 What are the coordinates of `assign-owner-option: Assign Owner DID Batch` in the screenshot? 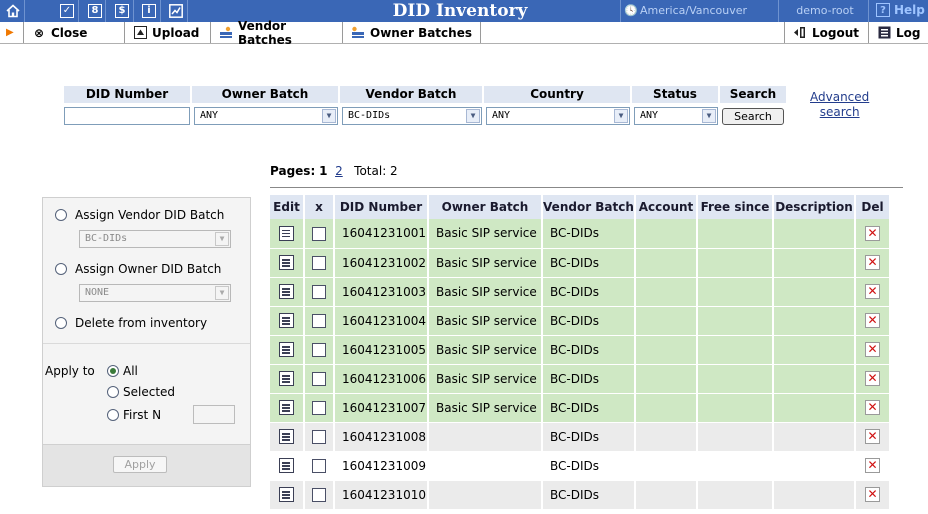 It's located at (138, 269).